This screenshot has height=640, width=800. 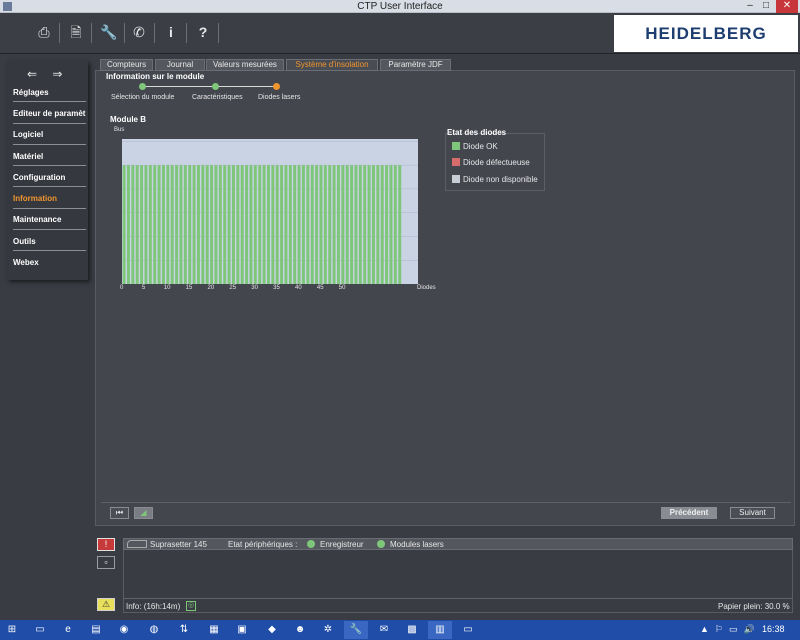 What do you see at coordinates (49, 93) in the screenshot?
I see `sidebar-item-reglages: Réglages` at bounding box center [49, 93].